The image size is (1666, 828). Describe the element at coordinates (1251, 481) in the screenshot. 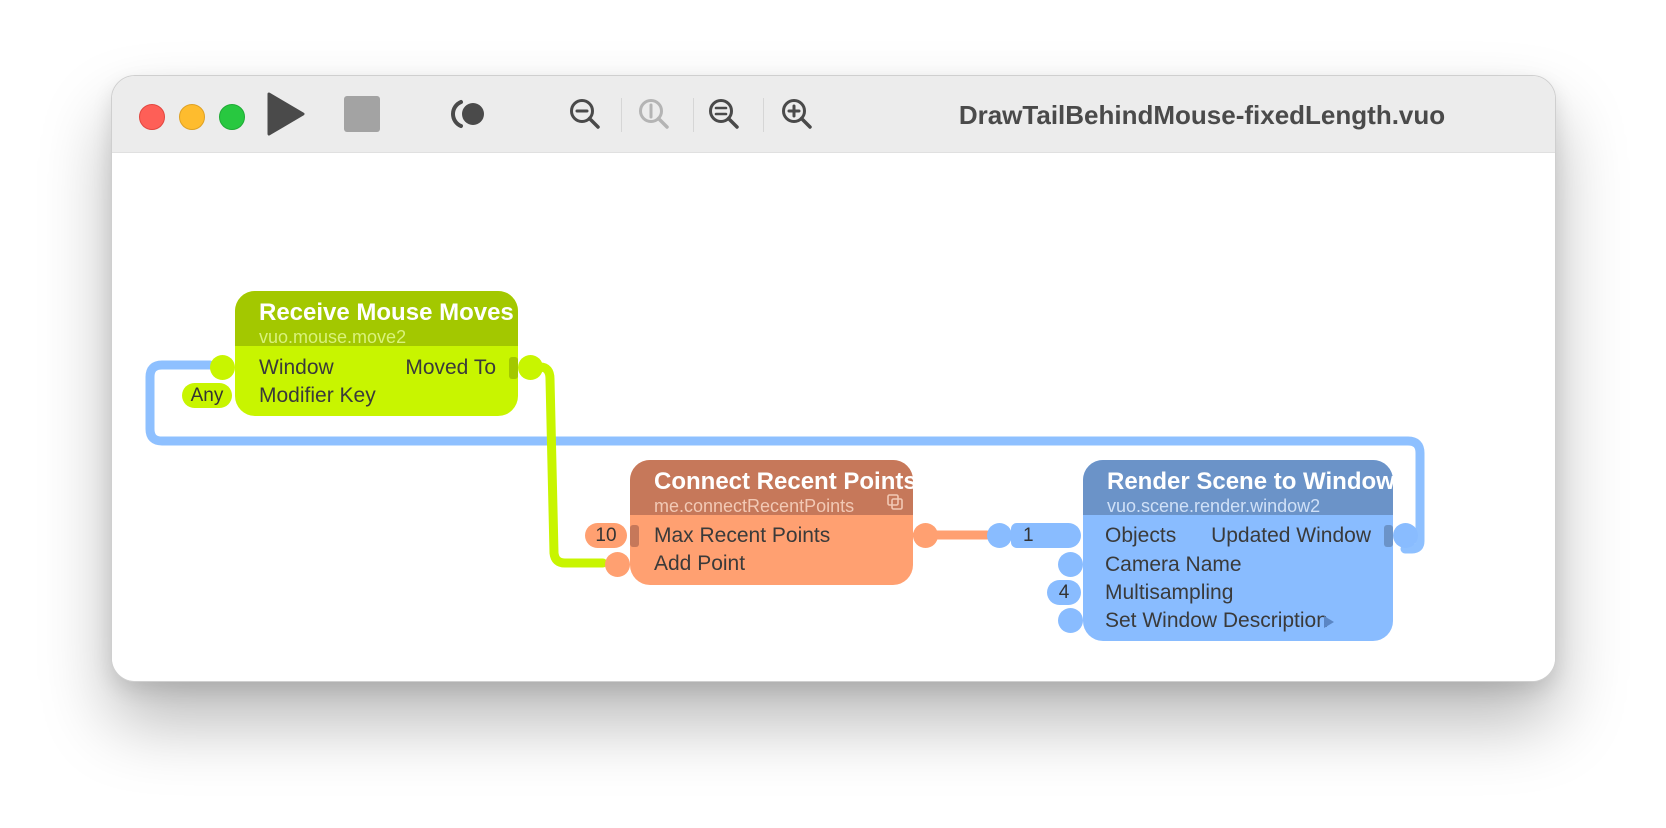

I see `node-title: Render Scene to Window` at that location.